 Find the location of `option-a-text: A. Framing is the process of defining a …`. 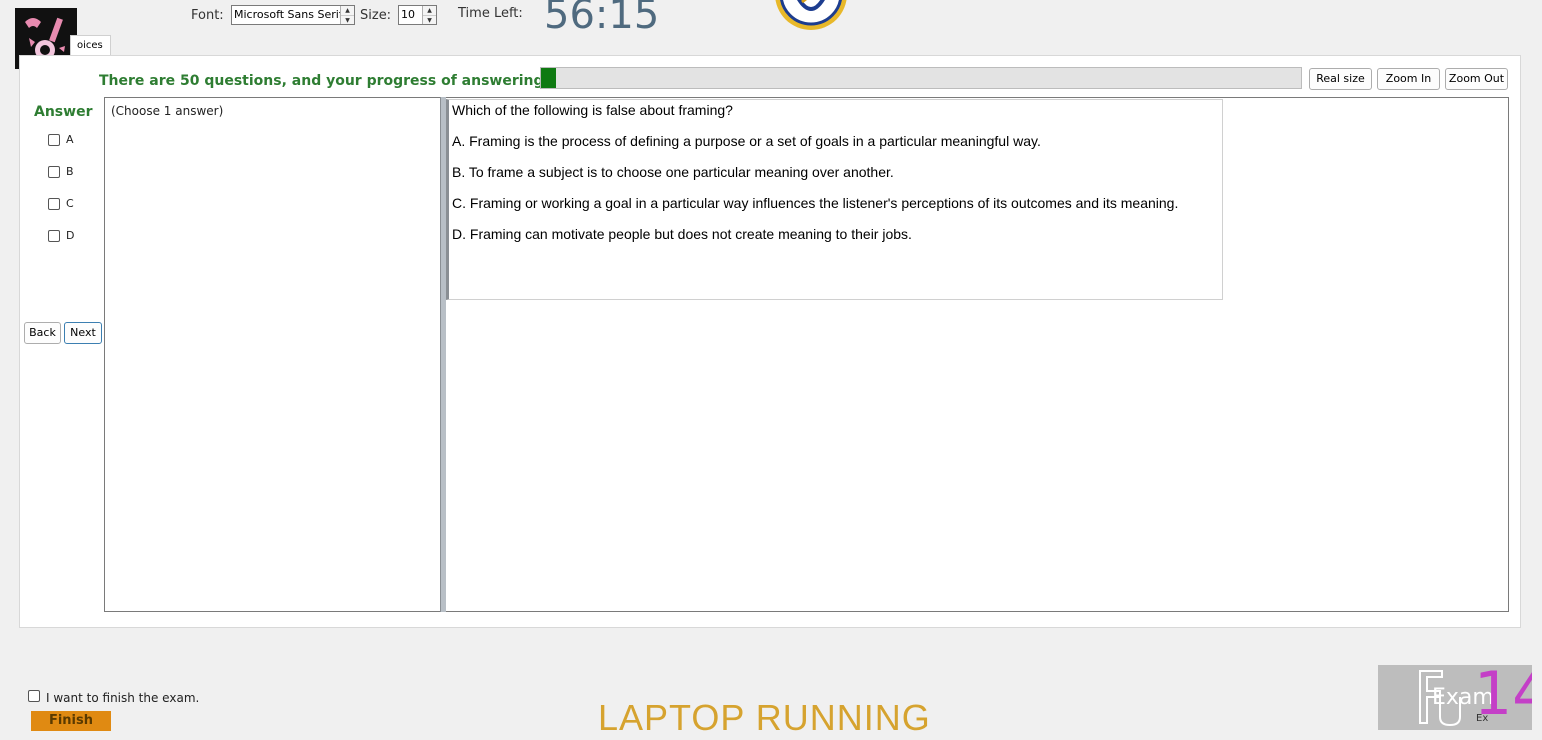

option-a-text: A. Framing is the process of defining a … is located at coordinates (746, 141).